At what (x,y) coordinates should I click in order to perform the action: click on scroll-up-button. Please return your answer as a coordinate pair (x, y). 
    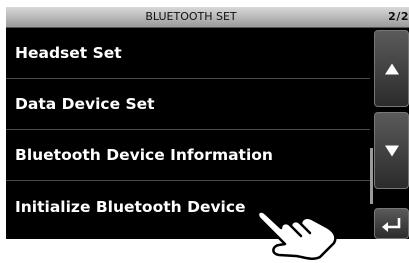
    Looking at the image, I should click on (391, 68).